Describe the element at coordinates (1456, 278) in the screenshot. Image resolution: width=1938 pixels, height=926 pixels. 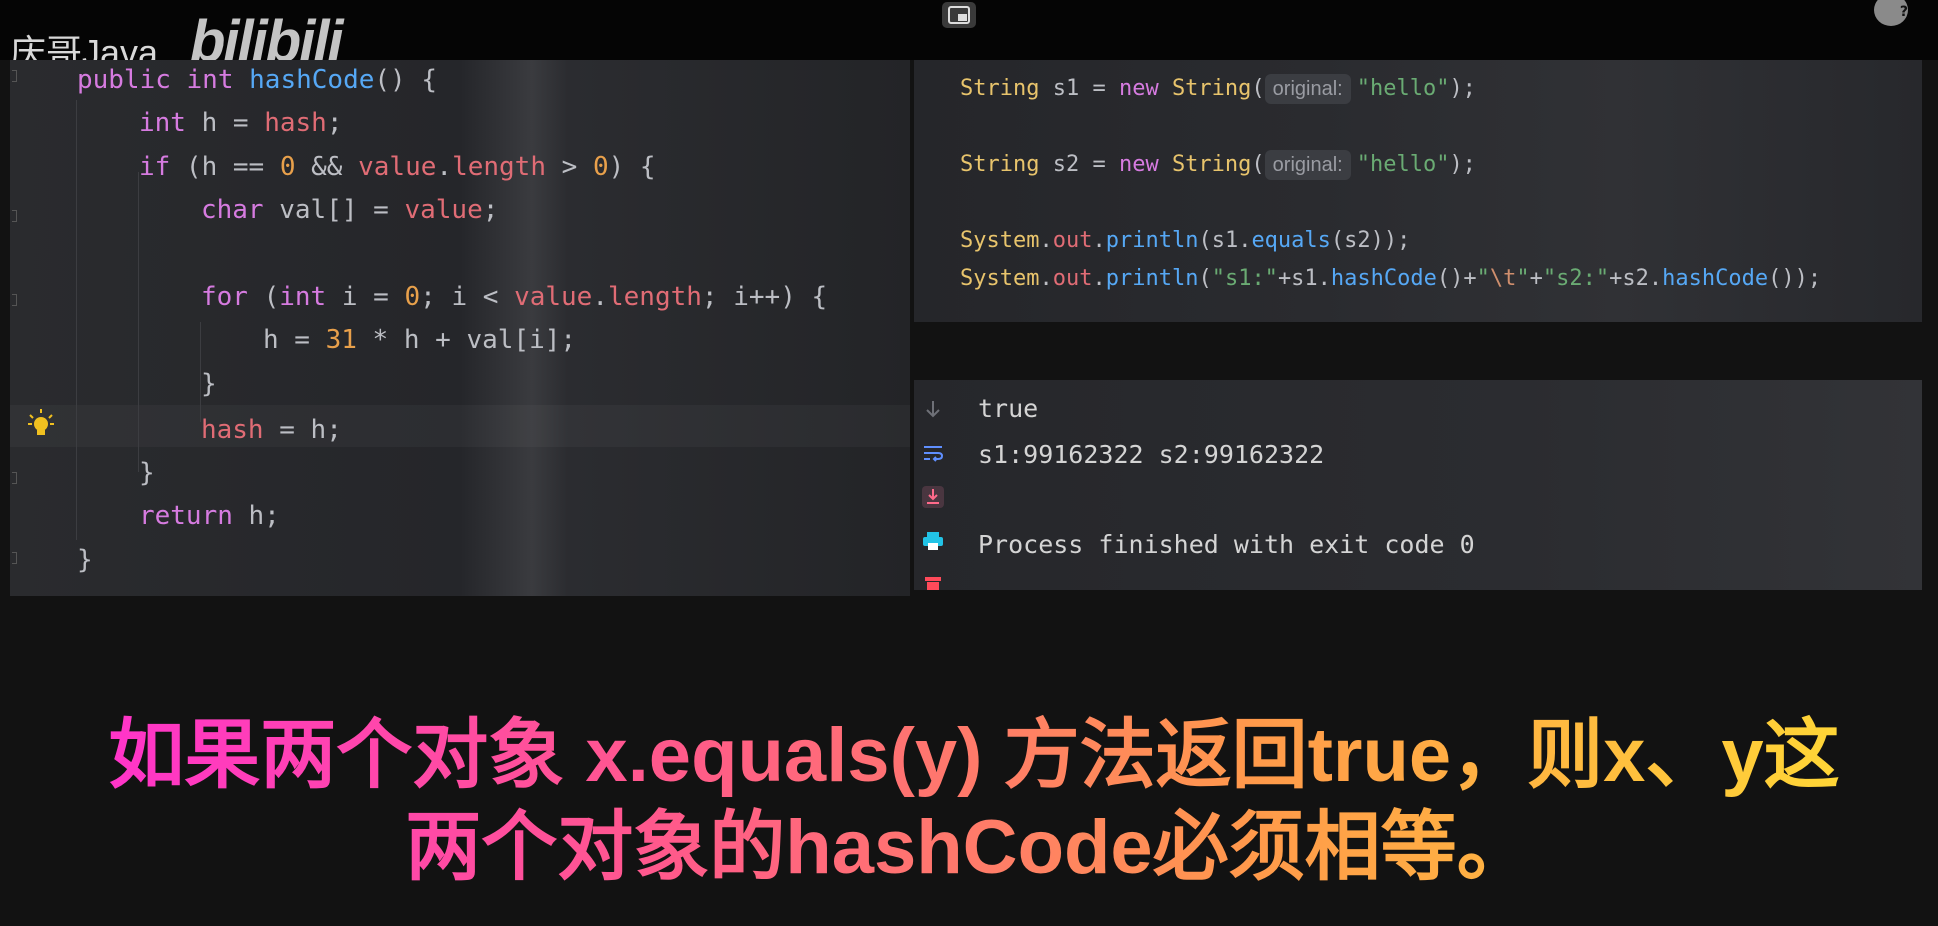
I see `code-token: ()+` at that location.